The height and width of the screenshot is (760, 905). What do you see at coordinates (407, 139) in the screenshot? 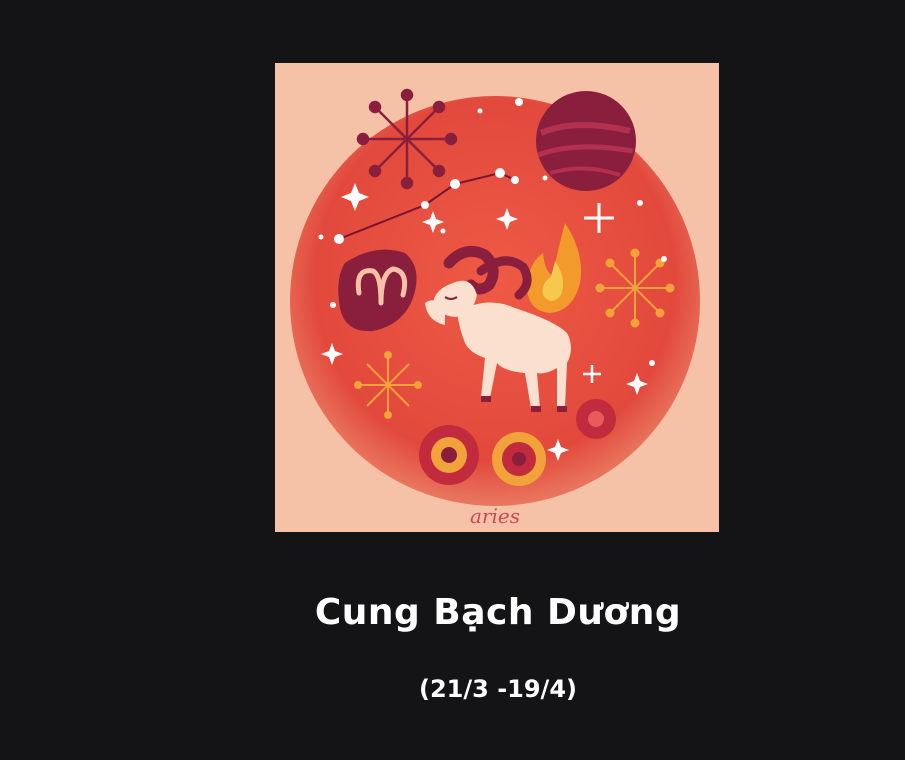
I see `starburst-icon` at bounding box center [407, 139].